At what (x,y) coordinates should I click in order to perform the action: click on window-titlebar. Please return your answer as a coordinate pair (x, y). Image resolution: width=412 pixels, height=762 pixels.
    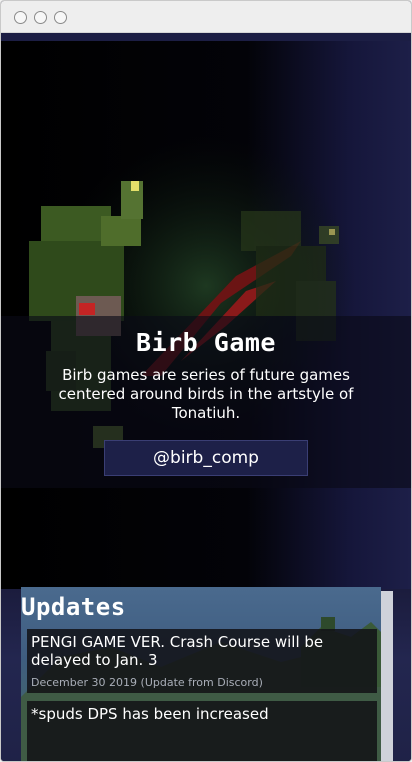
    Looking at the image, I should click on (206, 17).